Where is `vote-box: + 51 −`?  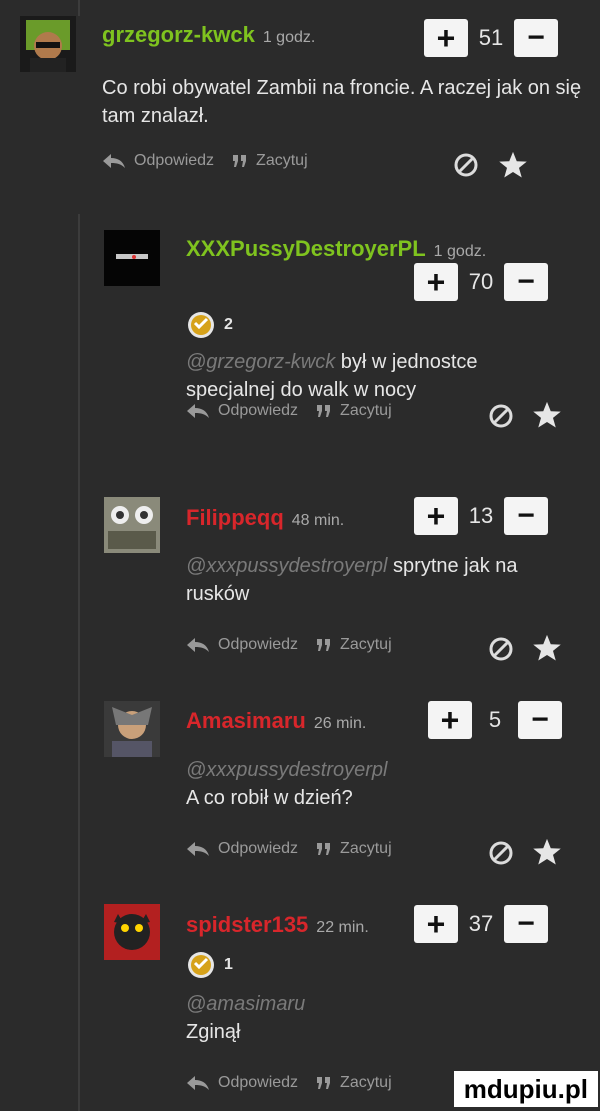 vote-box: + 51 − is located at coordinates (491, 38).